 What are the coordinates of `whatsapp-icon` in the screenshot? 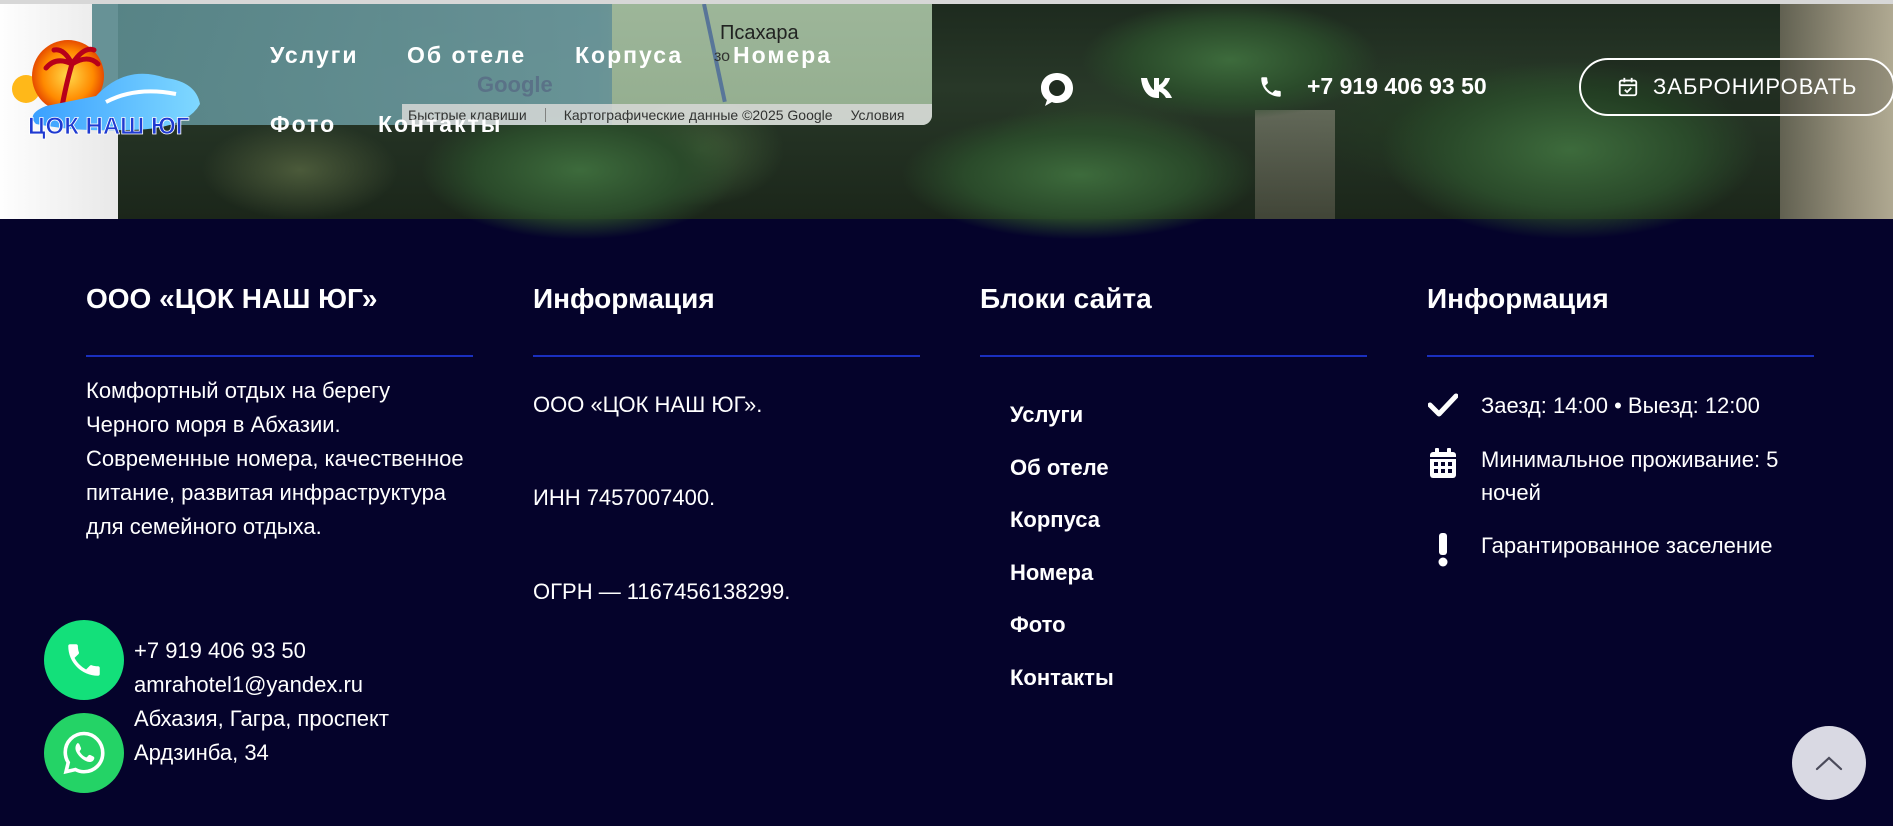 It's located at (84, 753).